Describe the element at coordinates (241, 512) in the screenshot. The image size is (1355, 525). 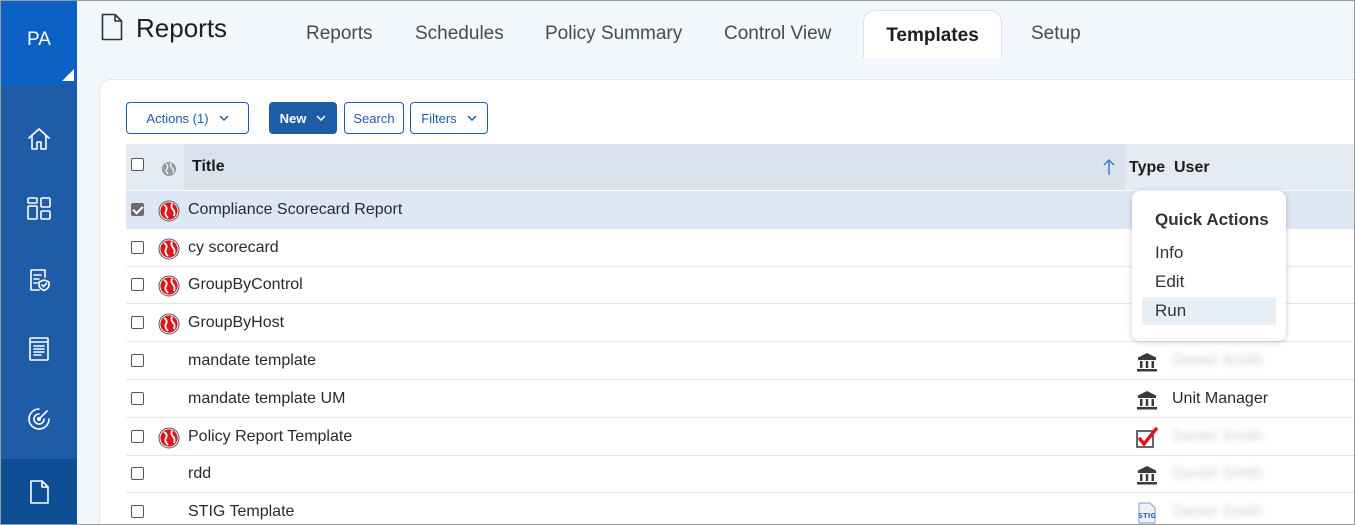
I see `row-title: STIG Template` at that location.